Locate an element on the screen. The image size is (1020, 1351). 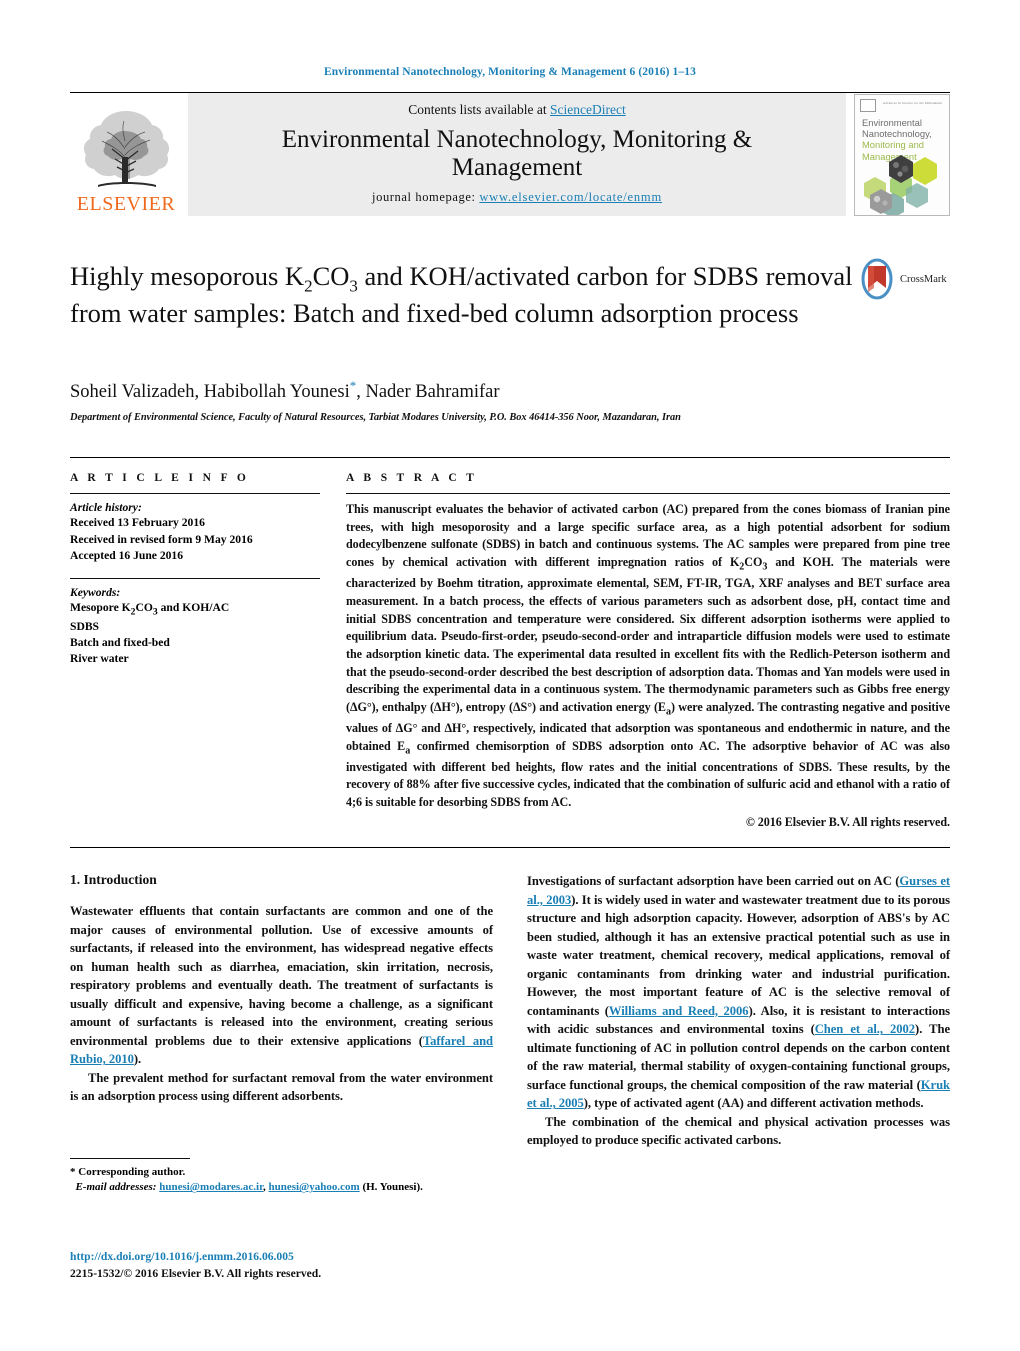
citation-williams-reed-2006: Williams and Reed, 2006 is located at coordinates (679, 1011).